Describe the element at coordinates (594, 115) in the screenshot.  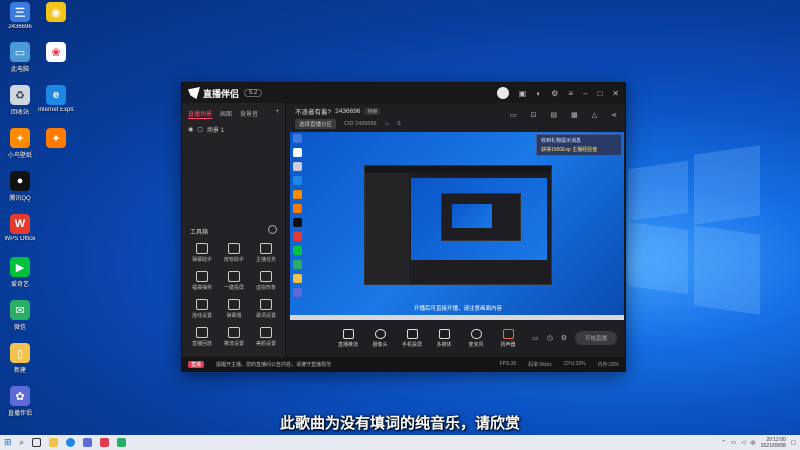
I see `bell-icon: △` at that location.